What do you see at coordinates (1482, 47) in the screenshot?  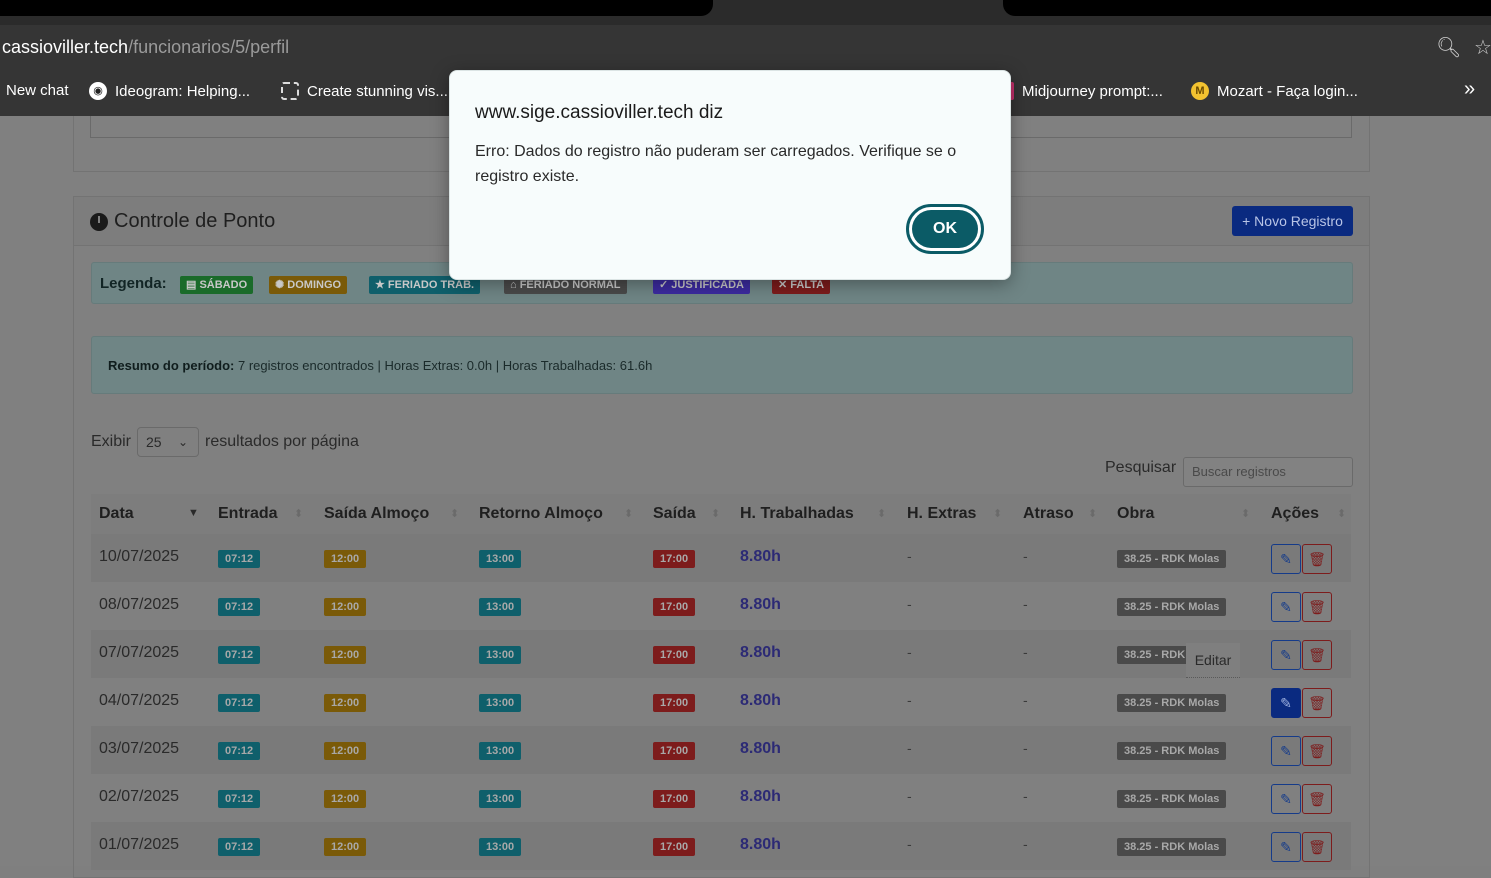 I see `star-icon: ☆` at bounding box center [1482, 47].